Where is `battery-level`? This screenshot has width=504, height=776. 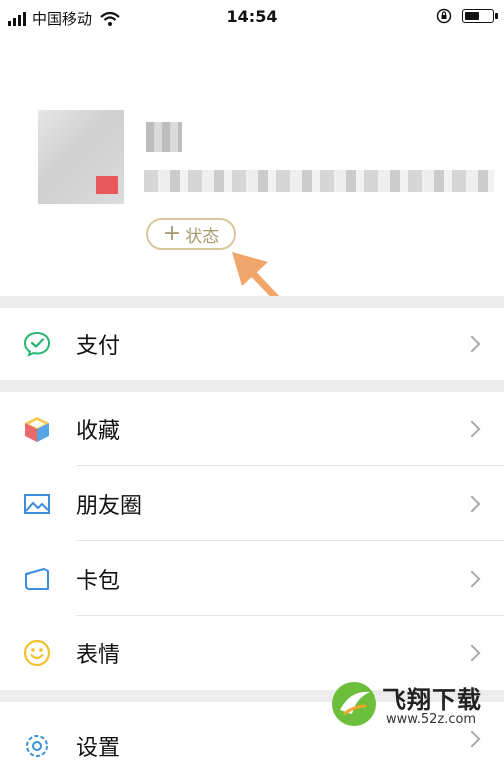 battery-level is located at coordinates (472, 16).